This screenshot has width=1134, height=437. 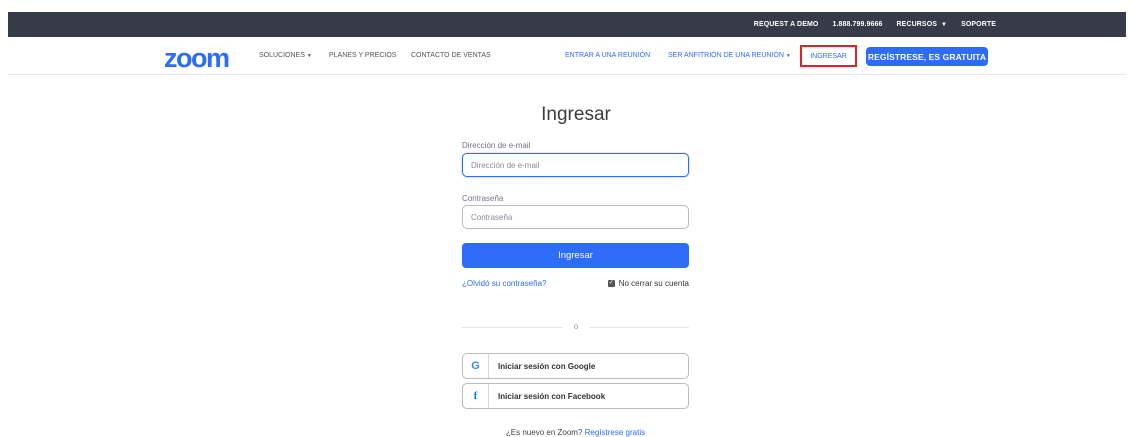 What do you see at coordinates (504, 283) in the screenshot?
I see `forgot-password-link: ¿Olvidó su contraseña?` at bounding box center [504, 283].